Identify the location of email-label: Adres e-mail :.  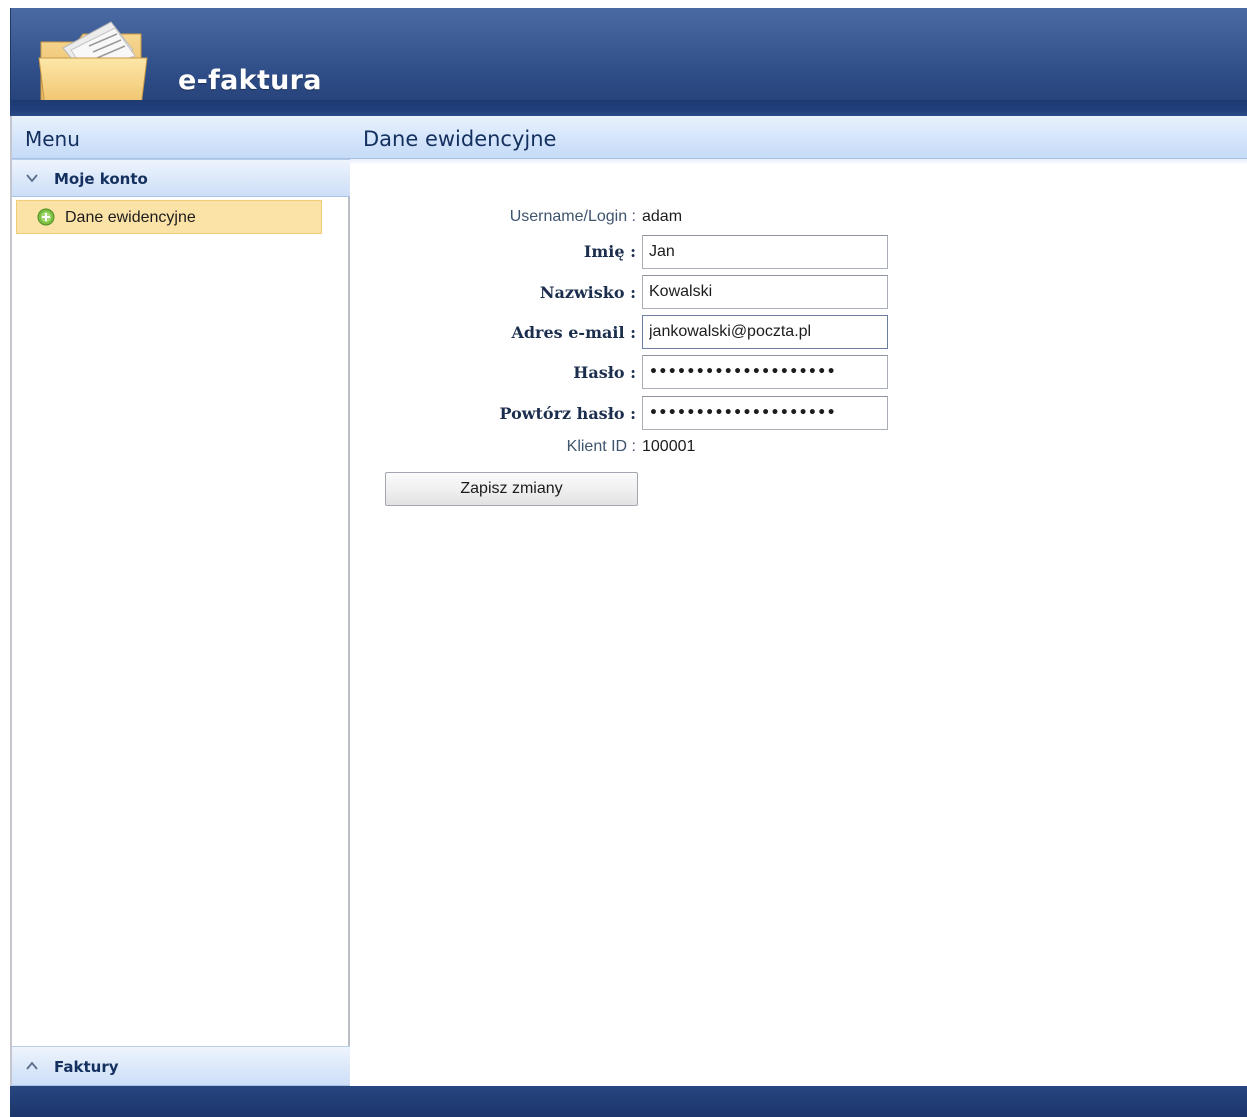
(573, 332).